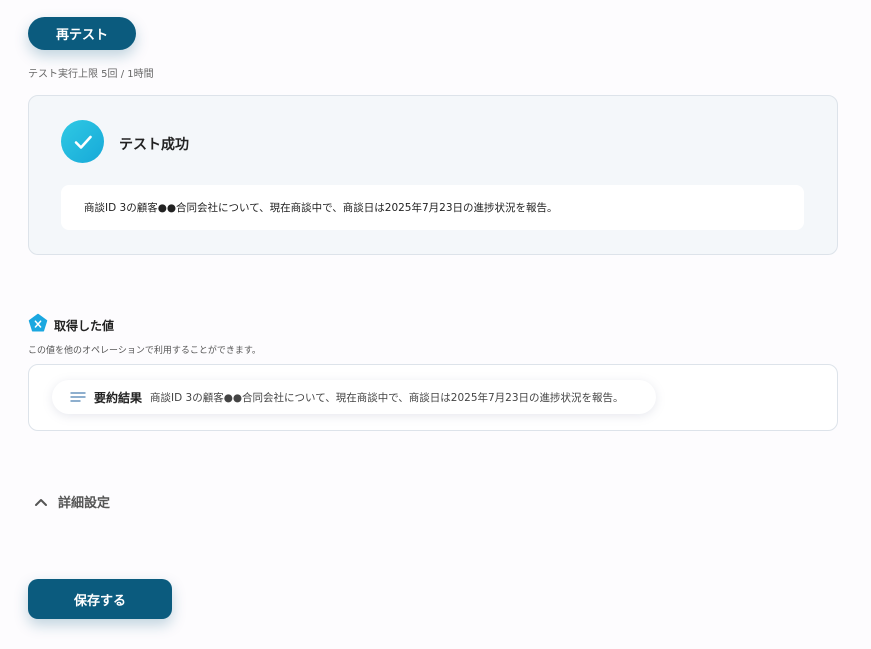  I want to click on chevron-up-icon, so click(41, 501).